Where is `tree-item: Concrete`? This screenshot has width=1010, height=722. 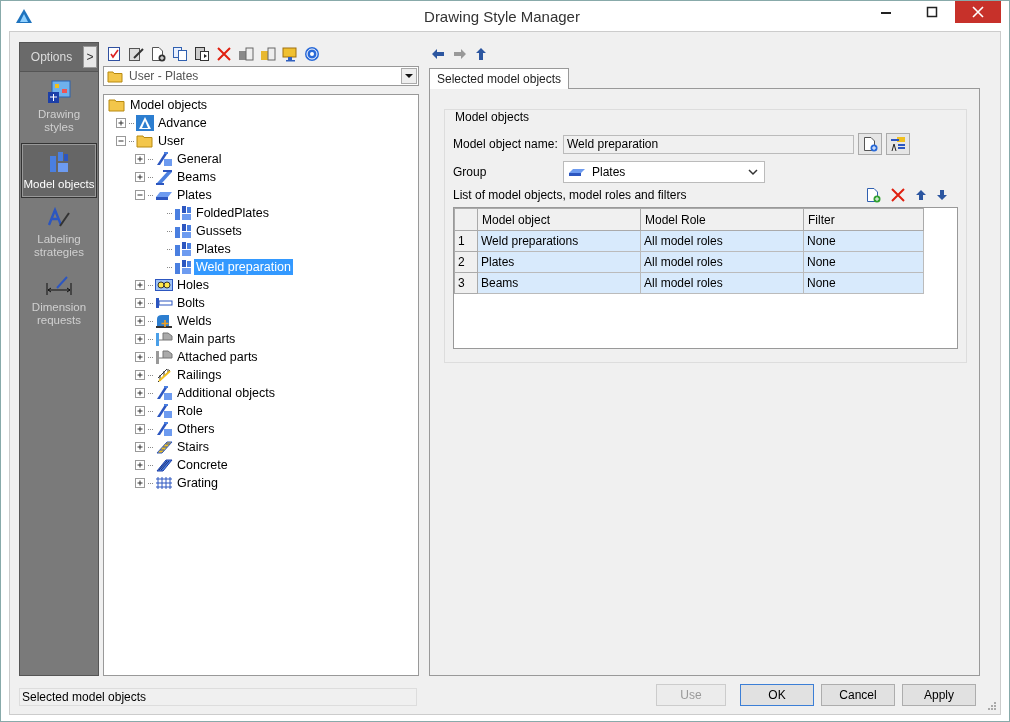
tree-item: Concrete is located at coordinates (202, 465).